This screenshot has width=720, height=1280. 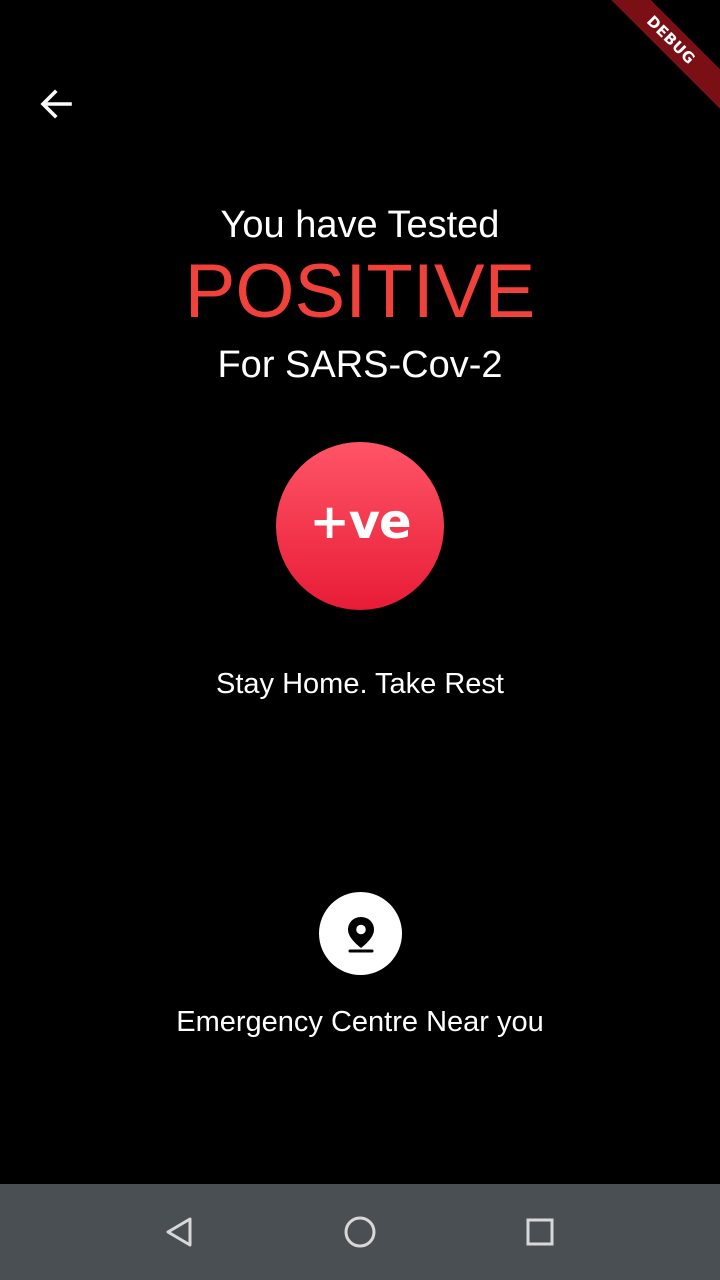 I want to click on back-nav-icon, so click(x=179, y=1232).